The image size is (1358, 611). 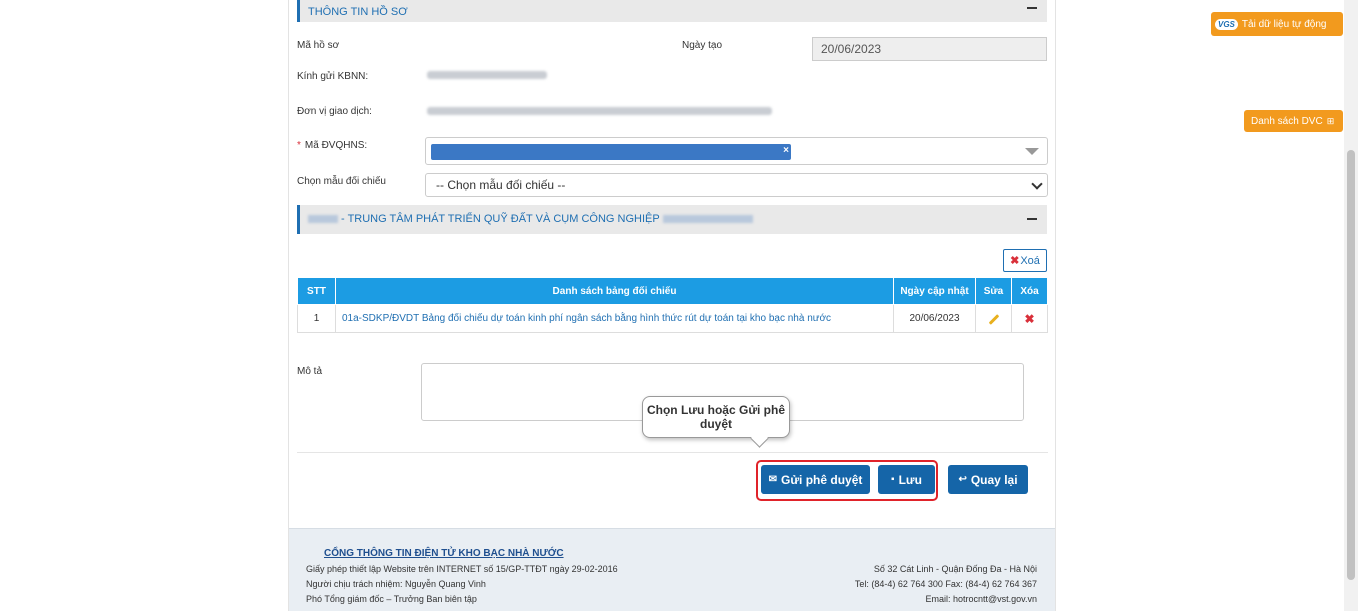 I want to click on col-xoa: Xóa, so click(x=1029, y=291).